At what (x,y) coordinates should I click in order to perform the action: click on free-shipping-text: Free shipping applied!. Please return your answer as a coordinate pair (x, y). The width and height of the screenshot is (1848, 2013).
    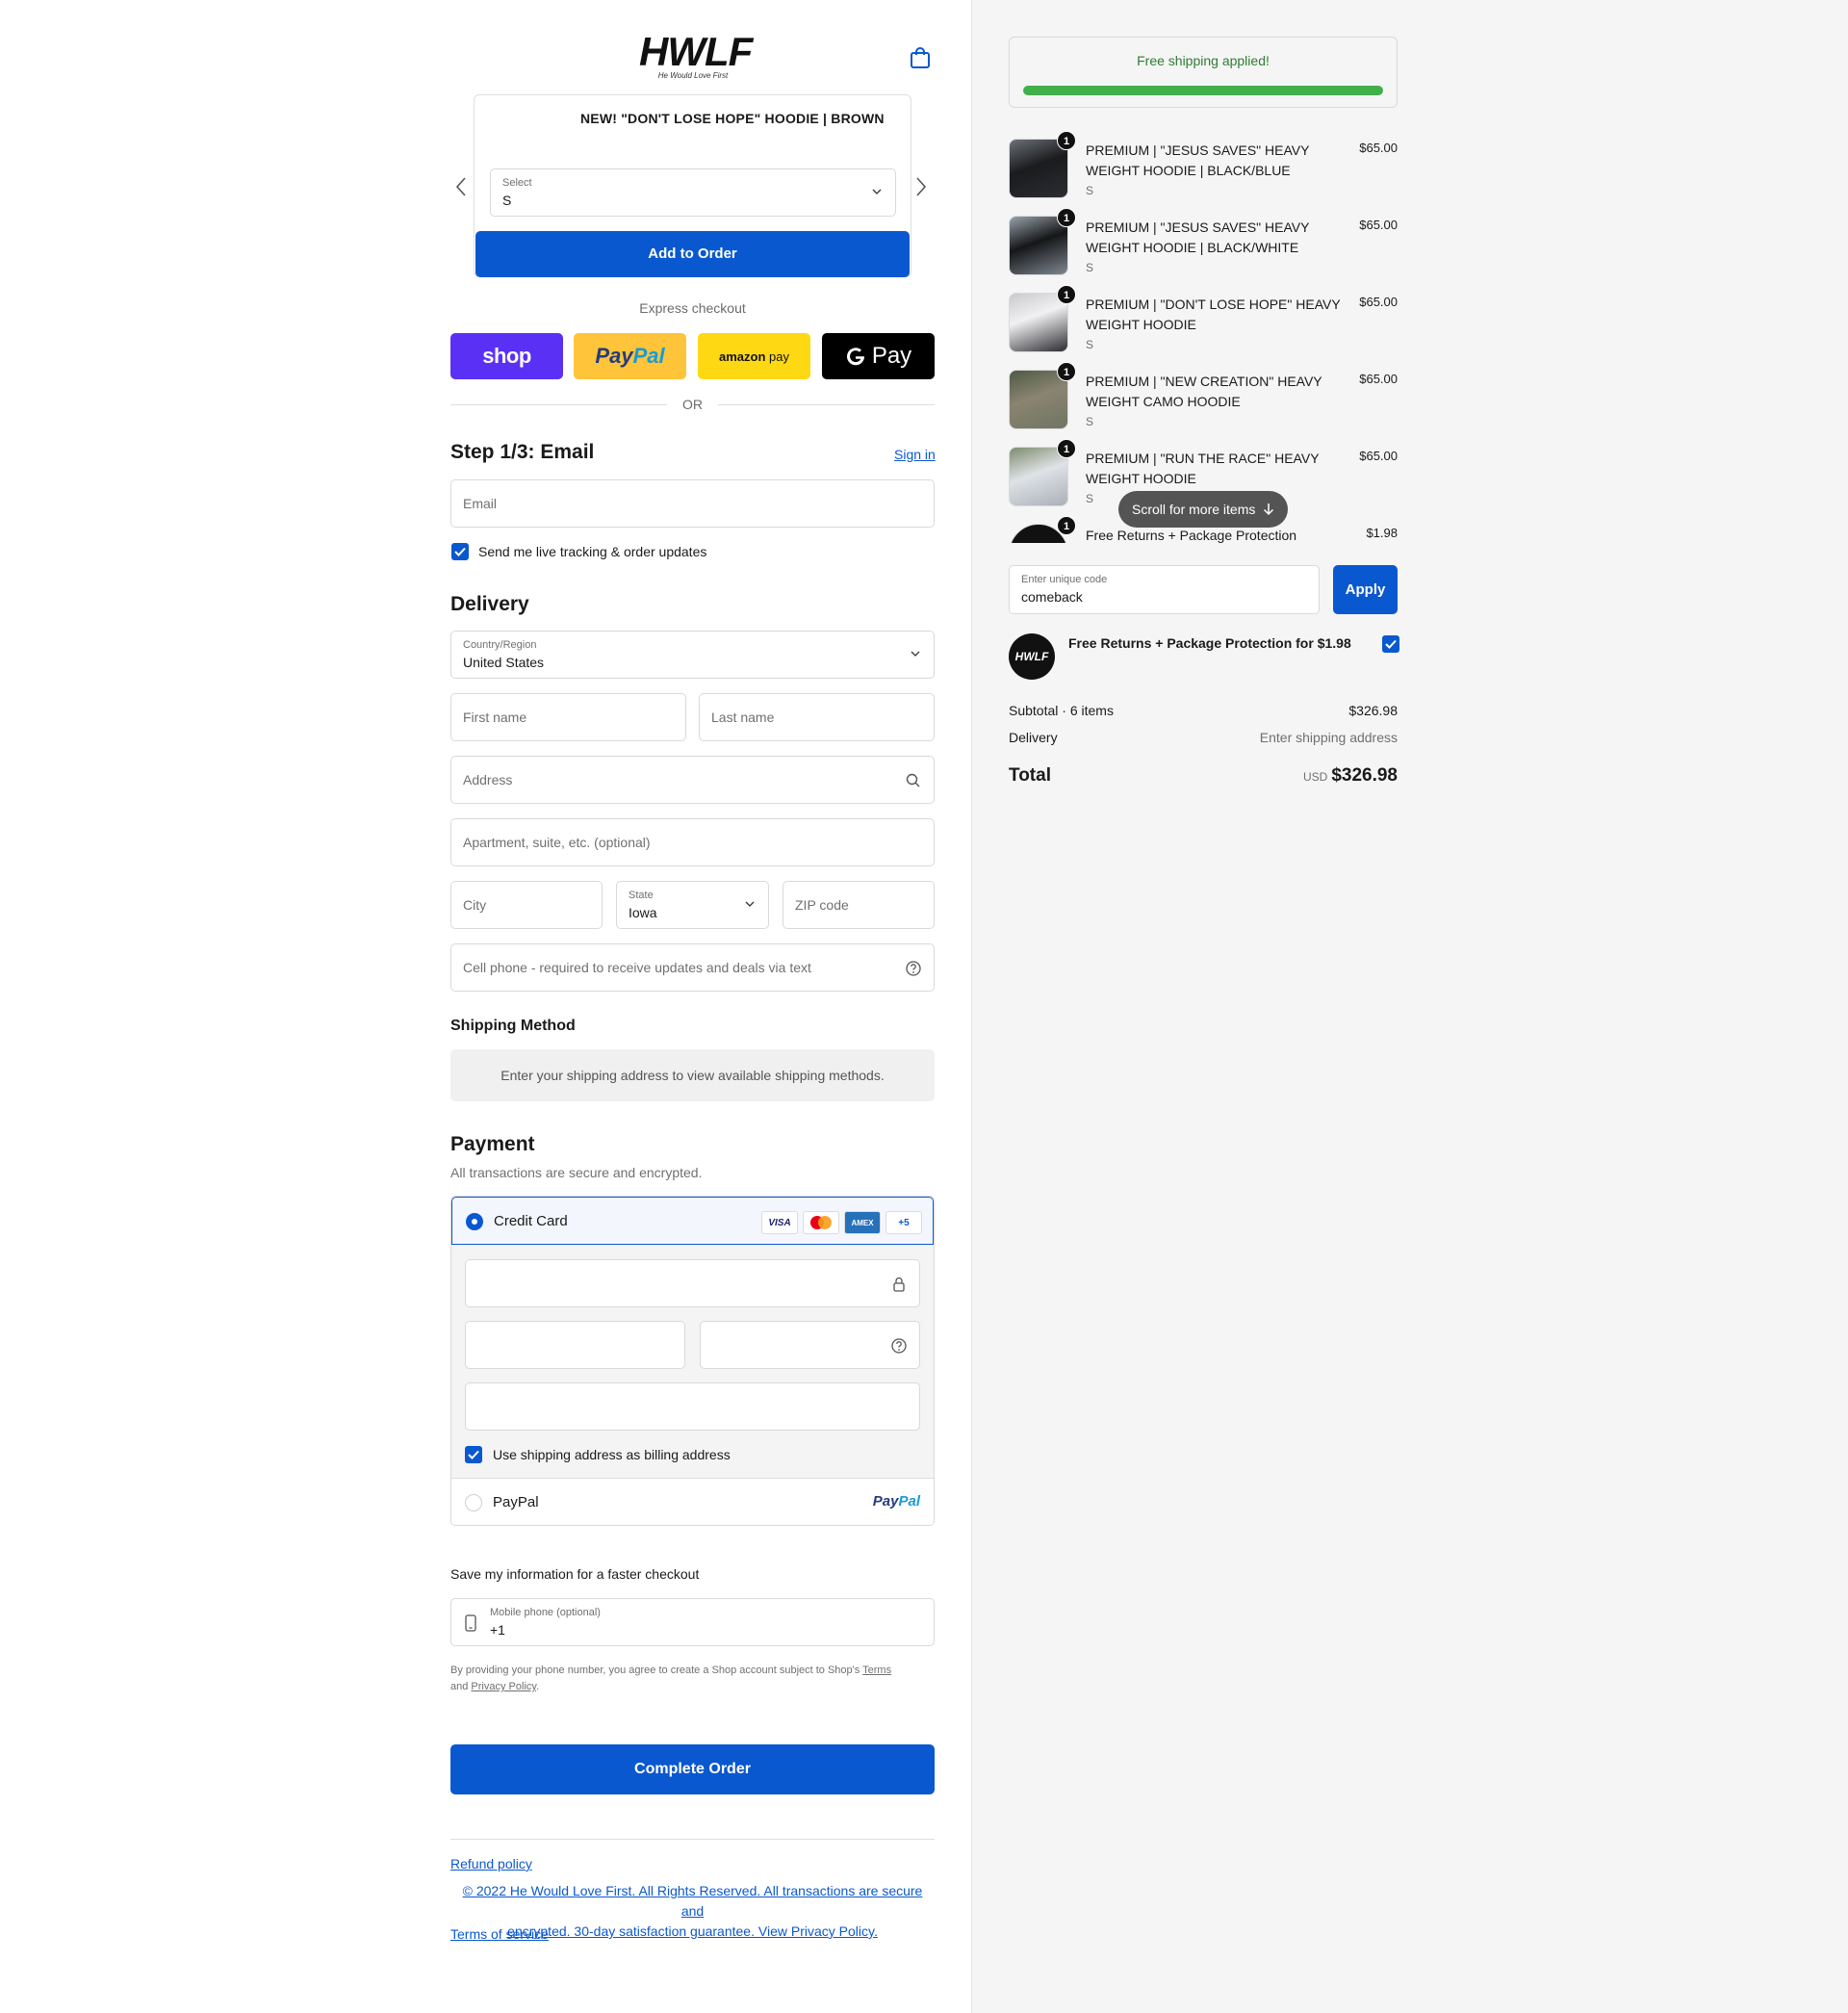
    Looking at the image, I should click on (1203, 60).